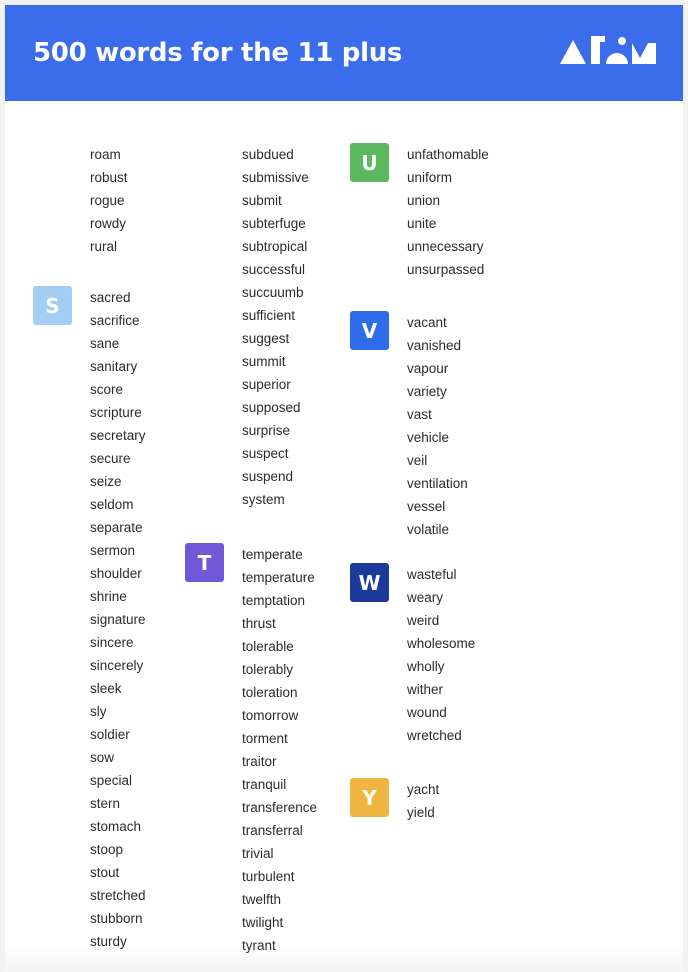 This screenshot has height=972, width=688. What do you see at coordinates (428, 529) in the screenshot?
I see `word-item: volatile` at bounding box center [428, 529].